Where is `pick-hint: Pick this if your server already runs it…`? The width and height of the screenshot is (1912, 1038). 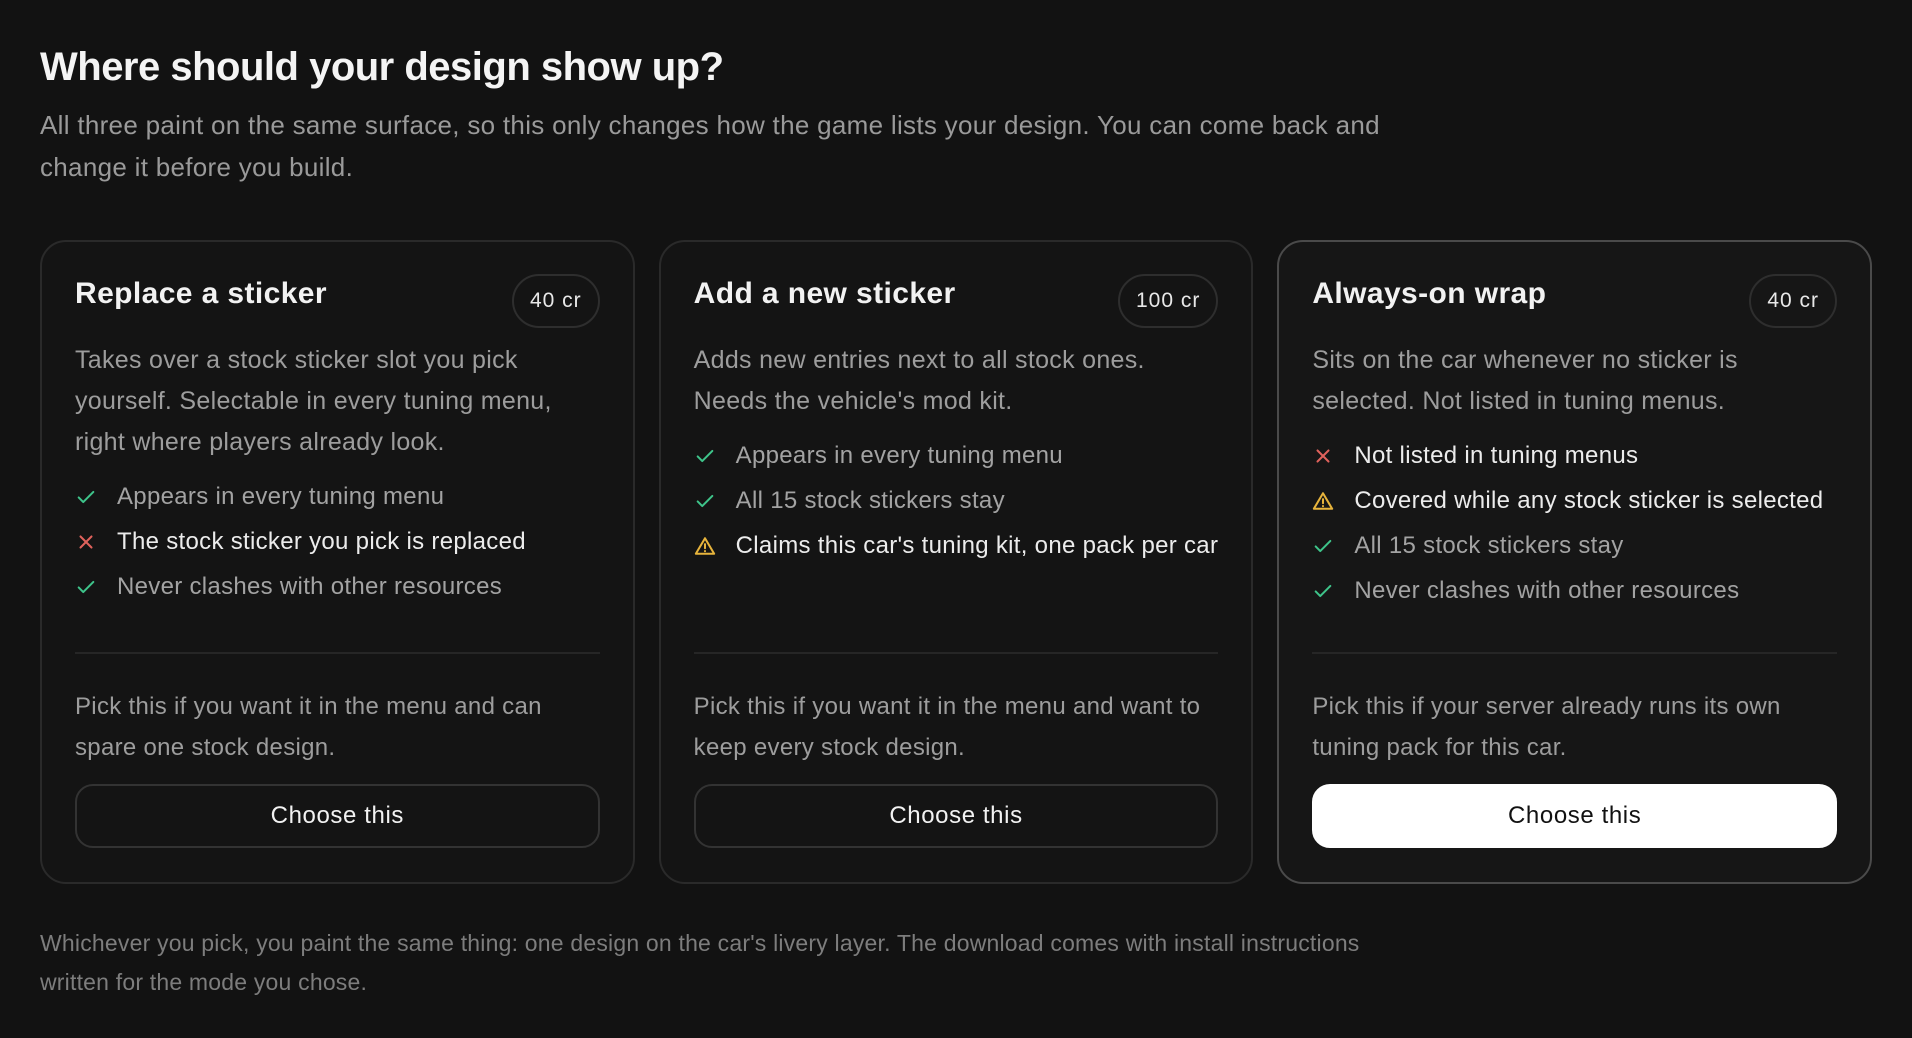 pick-hint: Pick this if your server already runs it… is located at coordinates (1546, 727).